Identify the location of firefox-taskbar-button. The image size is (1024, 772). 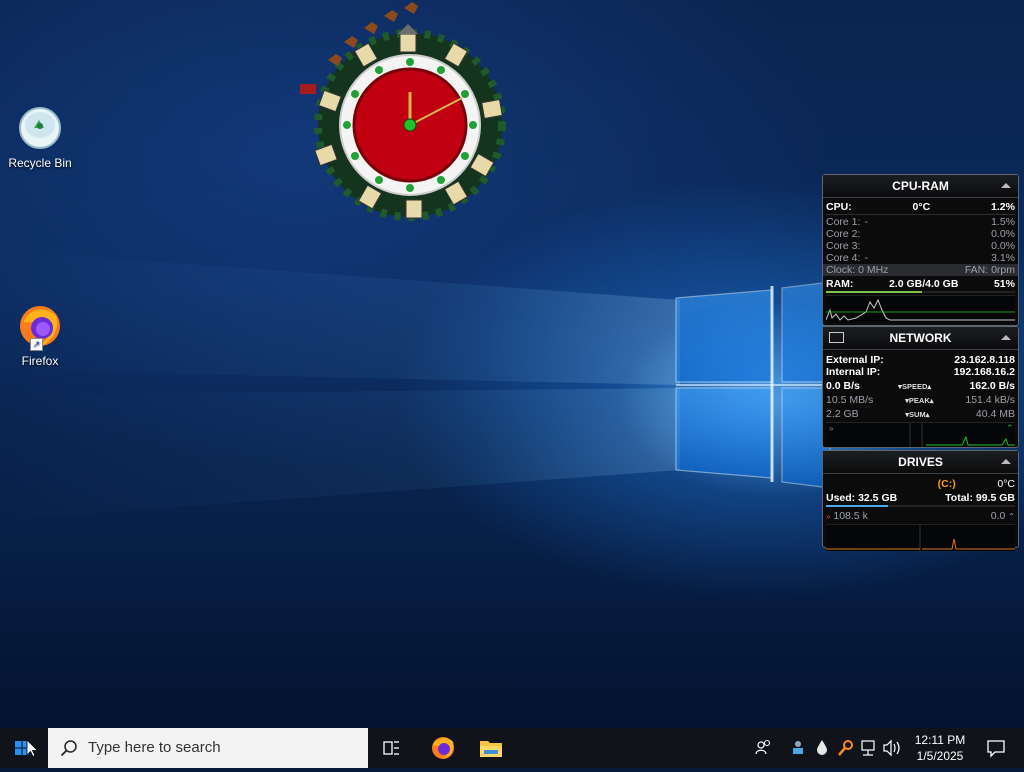
(443, 748).